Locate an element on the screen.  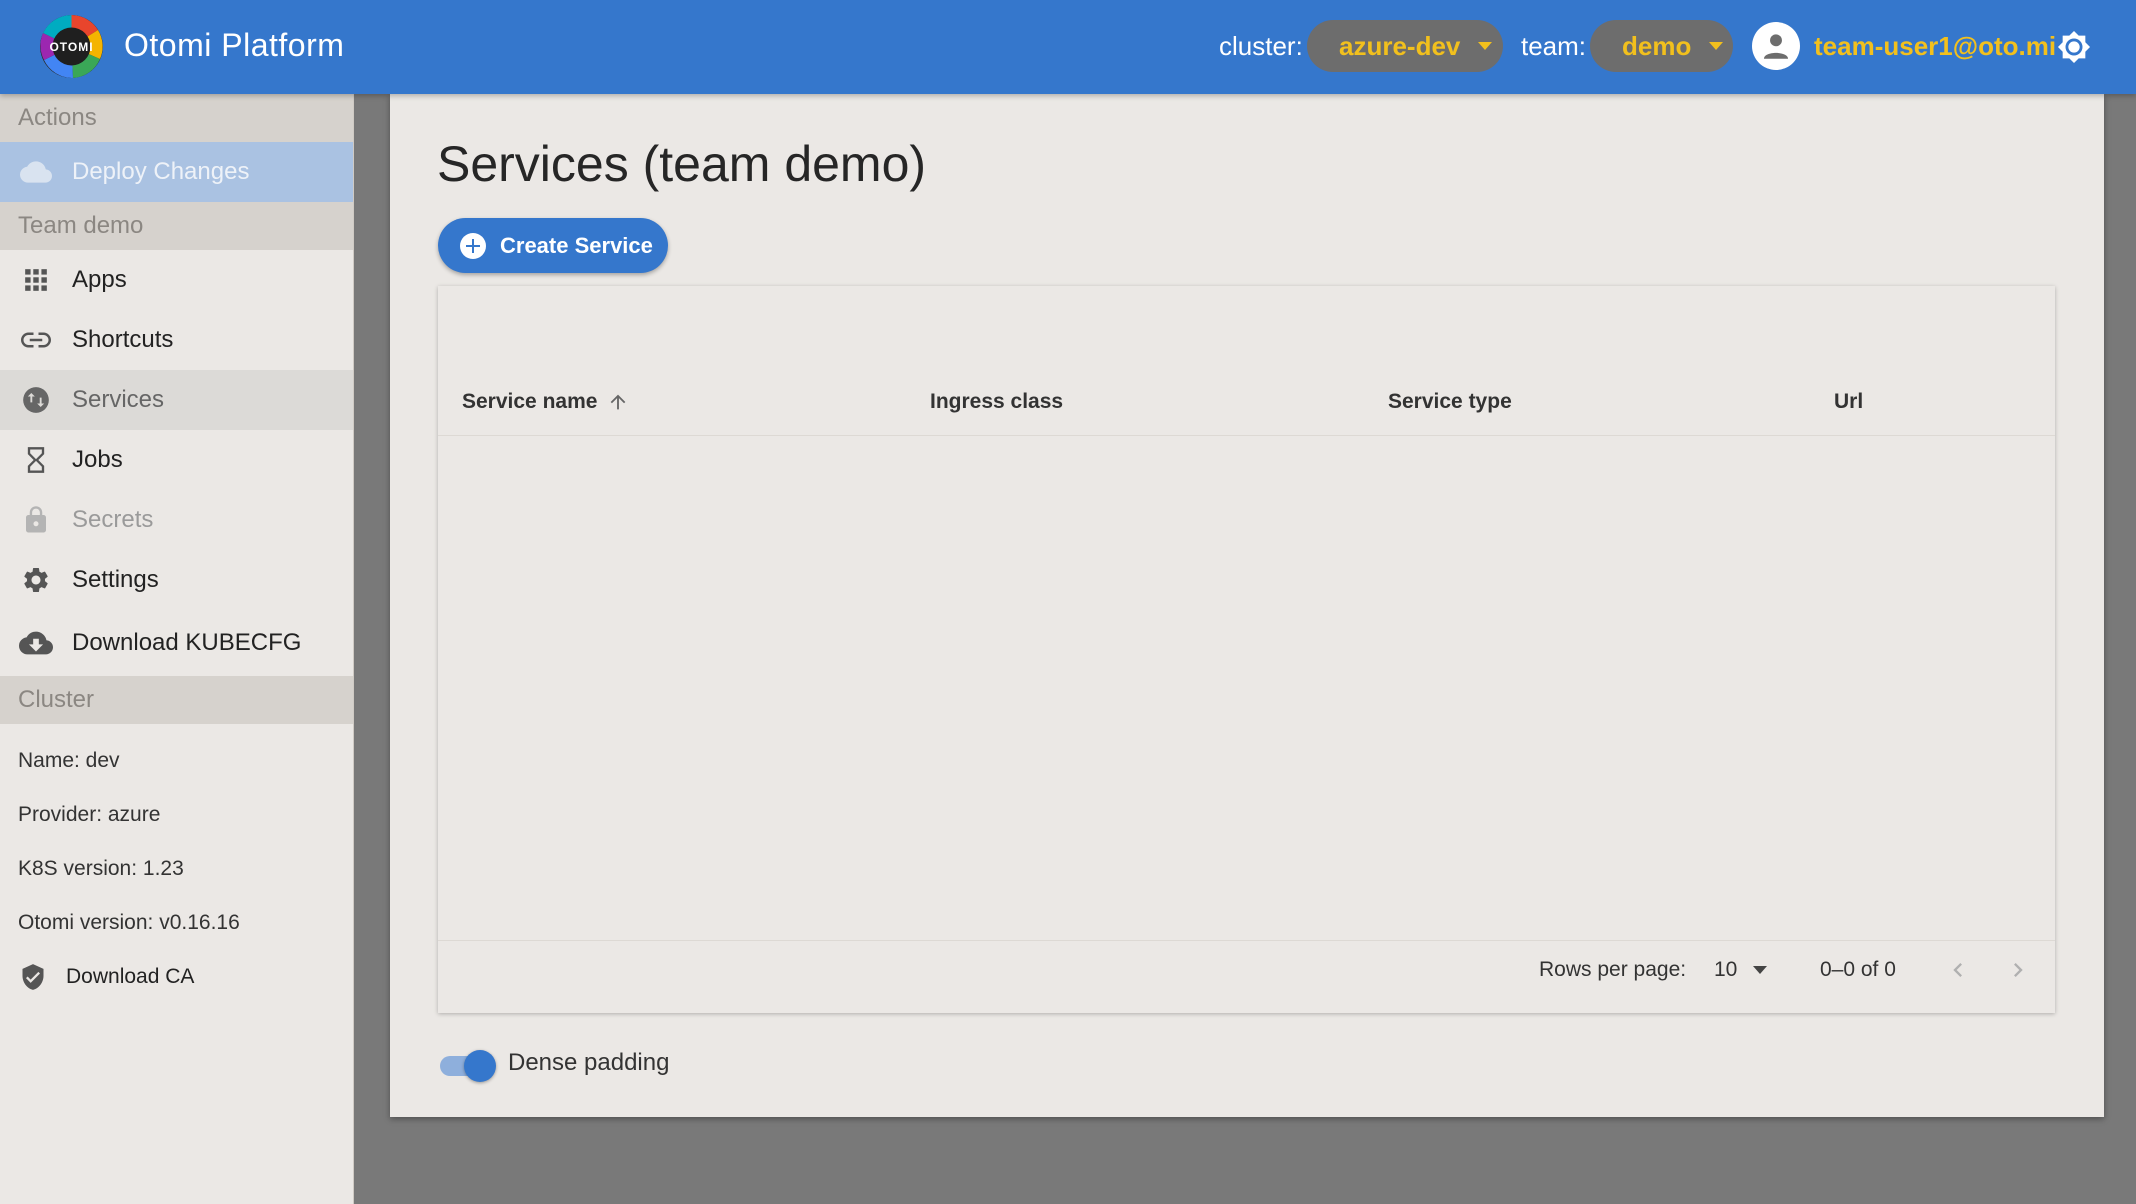
deploy-changes-button: Deploy Changes is located at coordinates (176, 172).